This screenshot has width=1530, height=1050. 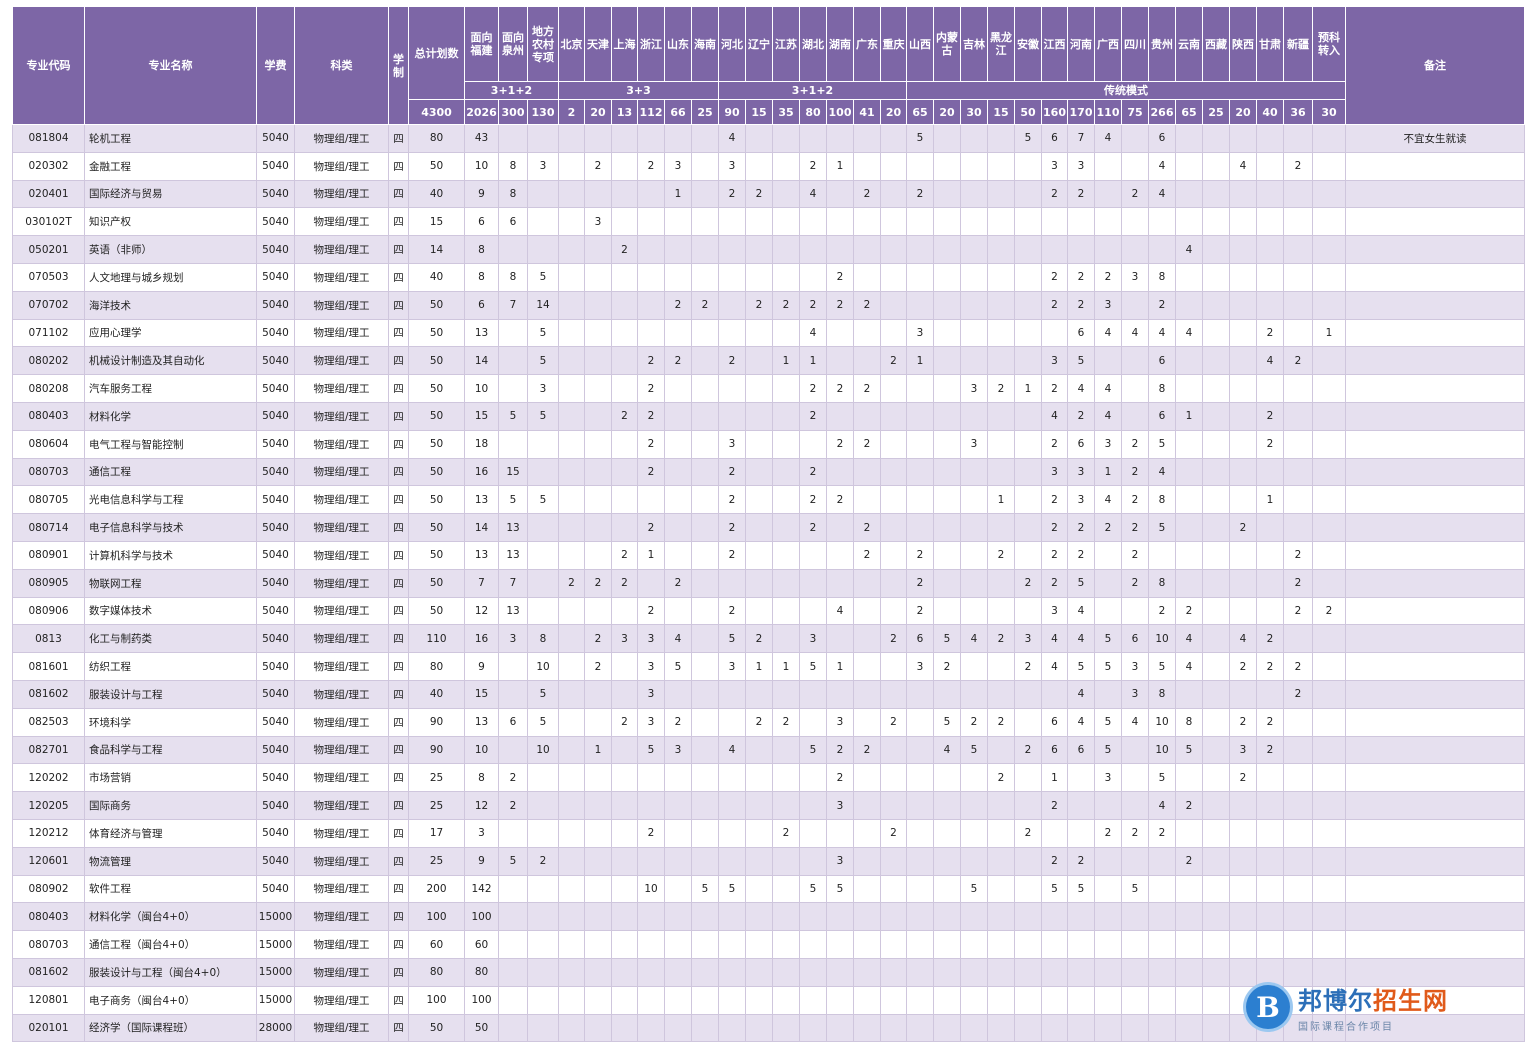 I want to click on header-years: 学制, so click(x=398, y=65).